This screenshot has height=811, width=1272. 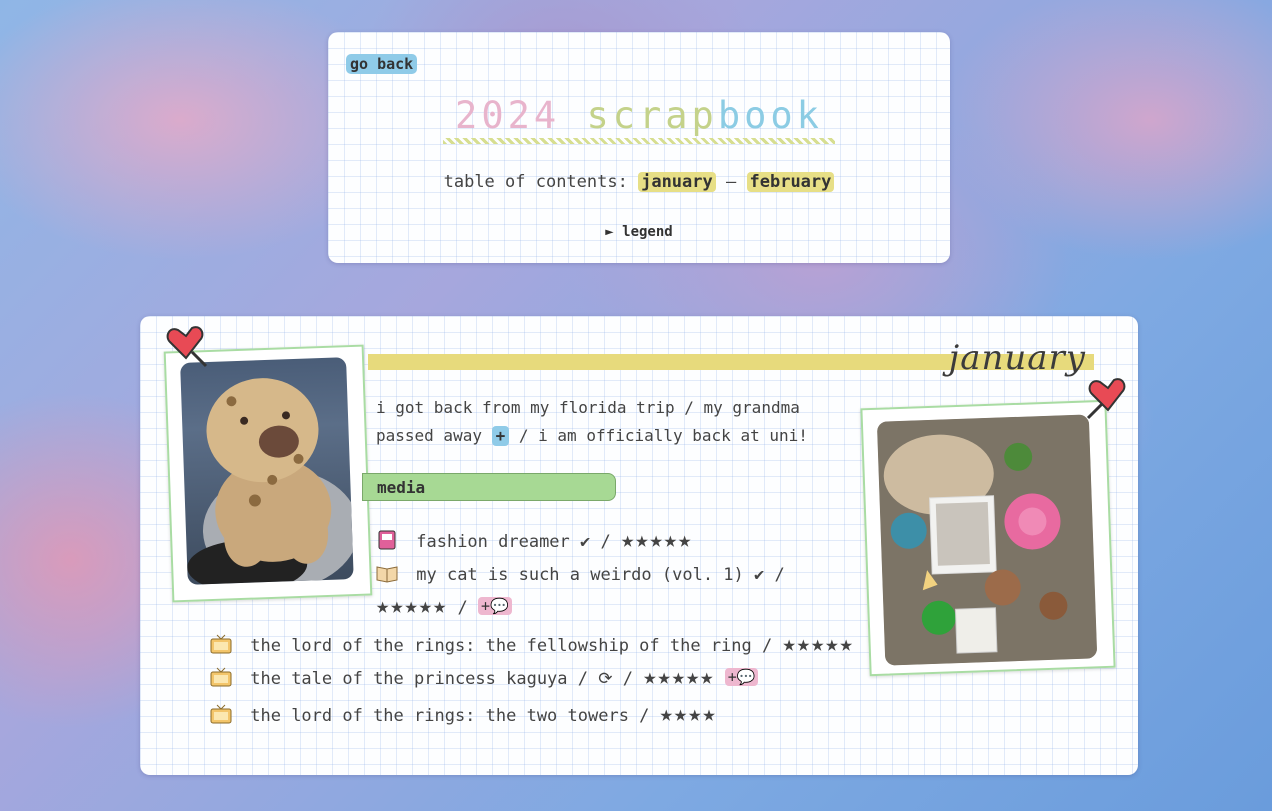 What do you see at coordinates (639, 232) in the screenshot?
I see `legend-toggle: ► legend` at bounding box center [639, 232].